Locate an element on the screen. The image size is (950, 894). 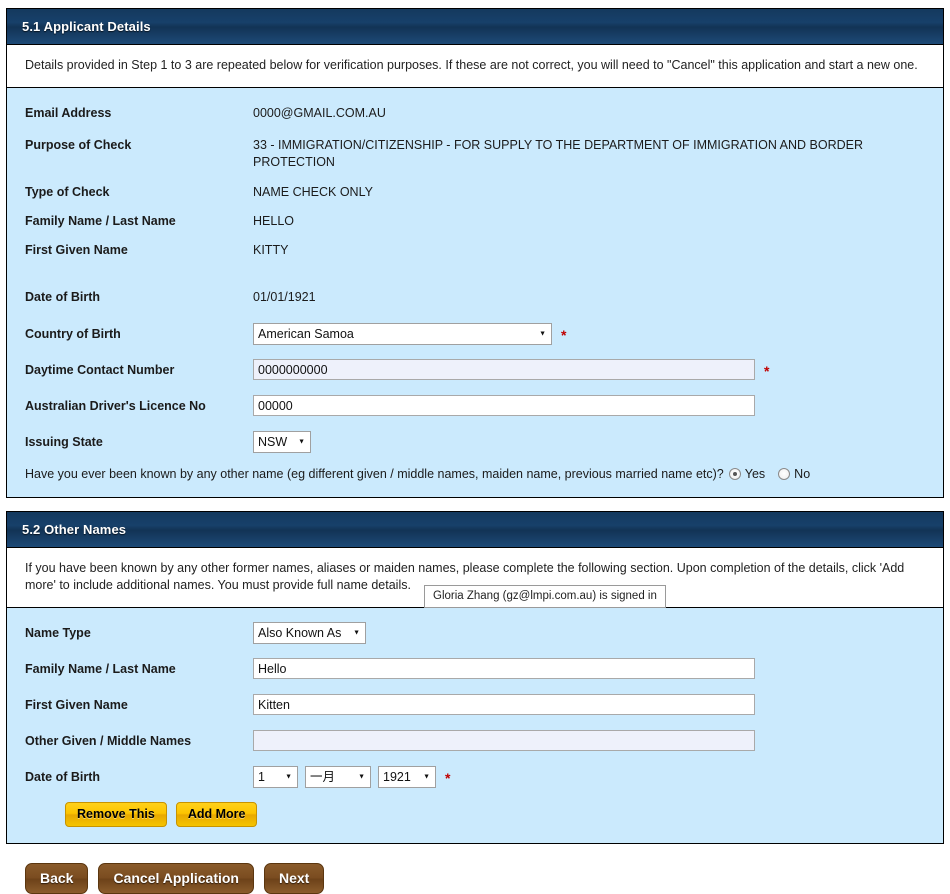
footer-button-row: Back Cancel Application Next is located at coordinates (475, 875).